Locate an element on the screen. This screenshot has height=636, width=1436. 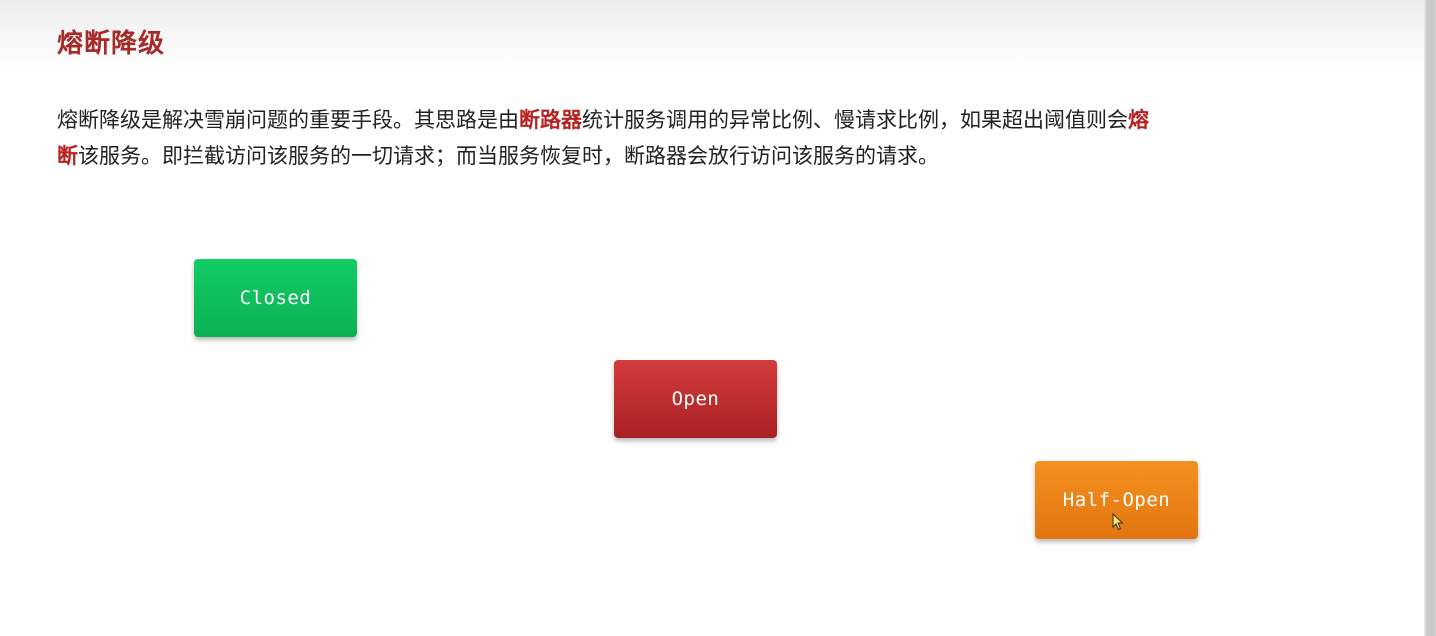
header-band is located at coordinates (718, 35).